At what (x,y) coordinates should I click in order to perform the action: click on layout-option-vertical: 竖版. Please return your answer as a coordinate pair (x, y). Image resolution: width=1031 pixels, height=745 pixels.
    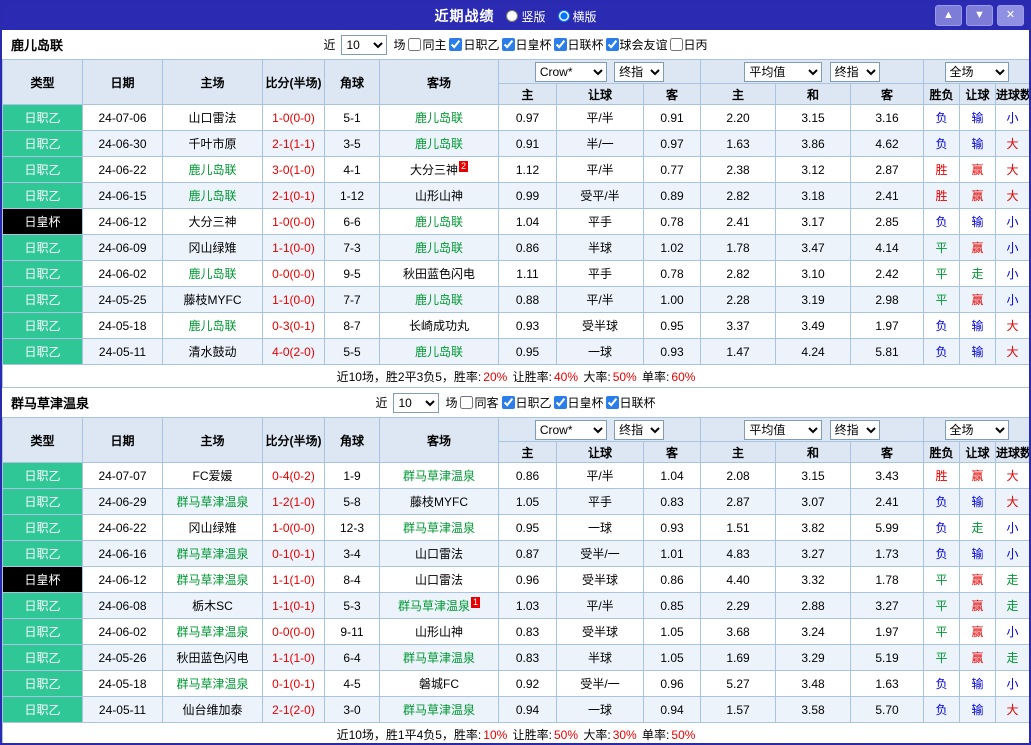
    Looking at the image, I should click on (526, 16).